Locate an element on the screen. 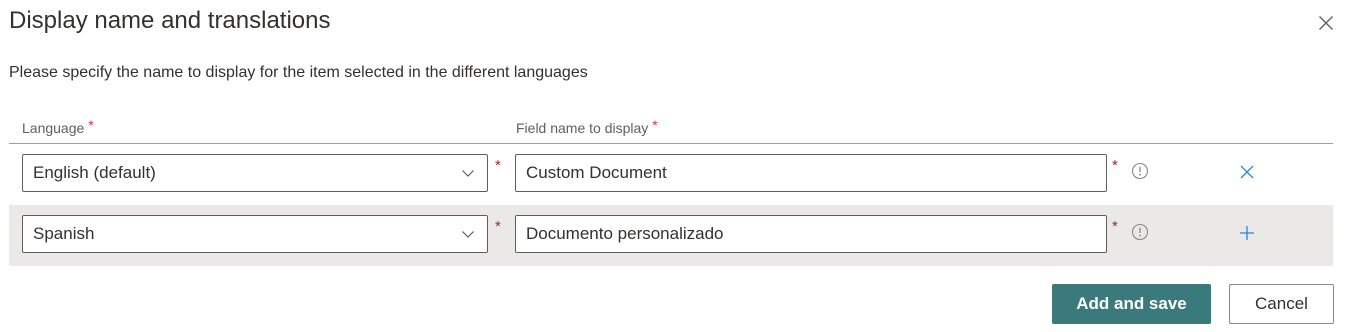  remove-icon is located at coordinates (1247, 172).